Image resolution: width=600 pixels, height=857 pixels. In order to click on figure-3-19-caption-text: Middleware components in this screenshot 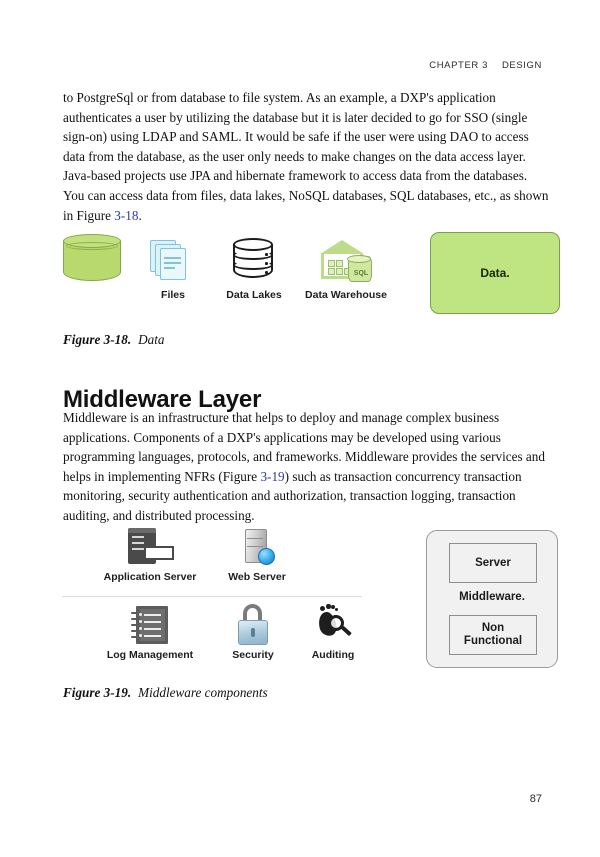, I will do `click(203, 692)`.